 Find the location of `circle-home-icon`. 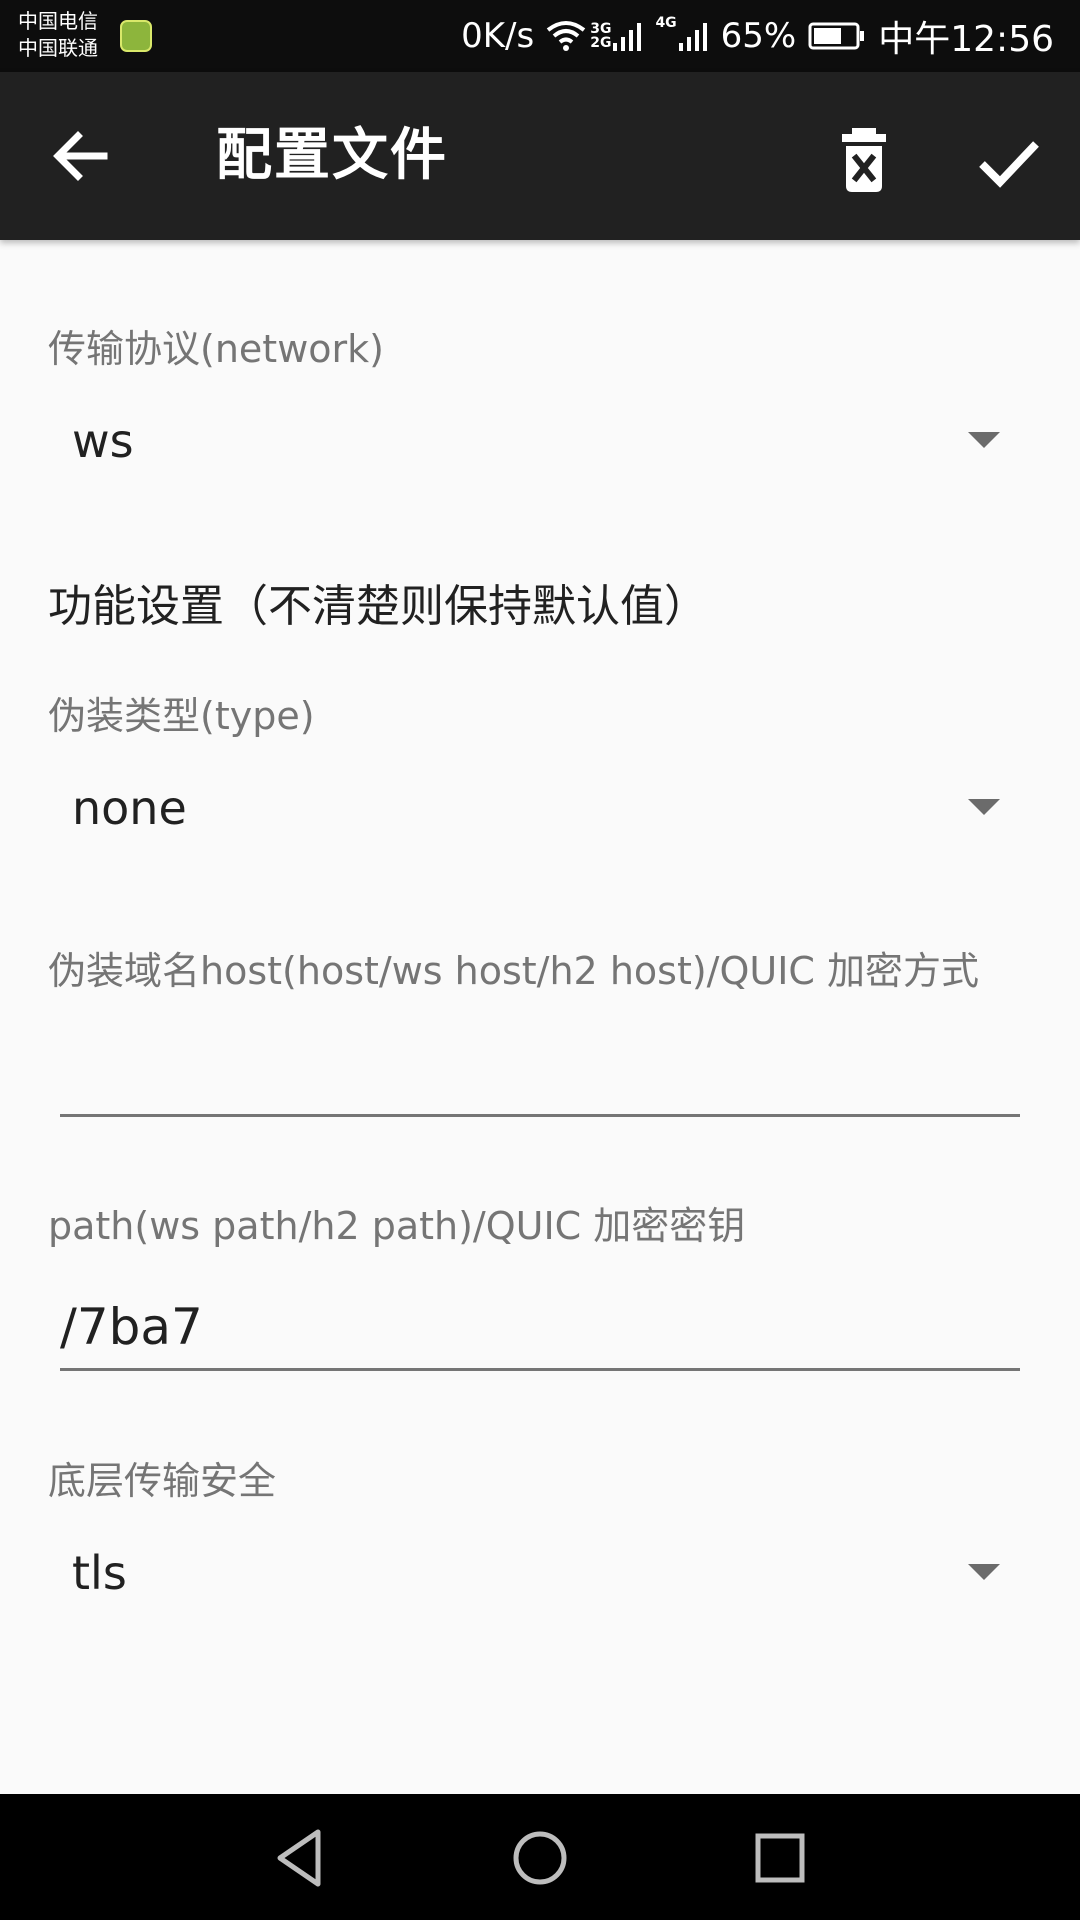

circle-home-icon is located at coordinates (540, 1858).